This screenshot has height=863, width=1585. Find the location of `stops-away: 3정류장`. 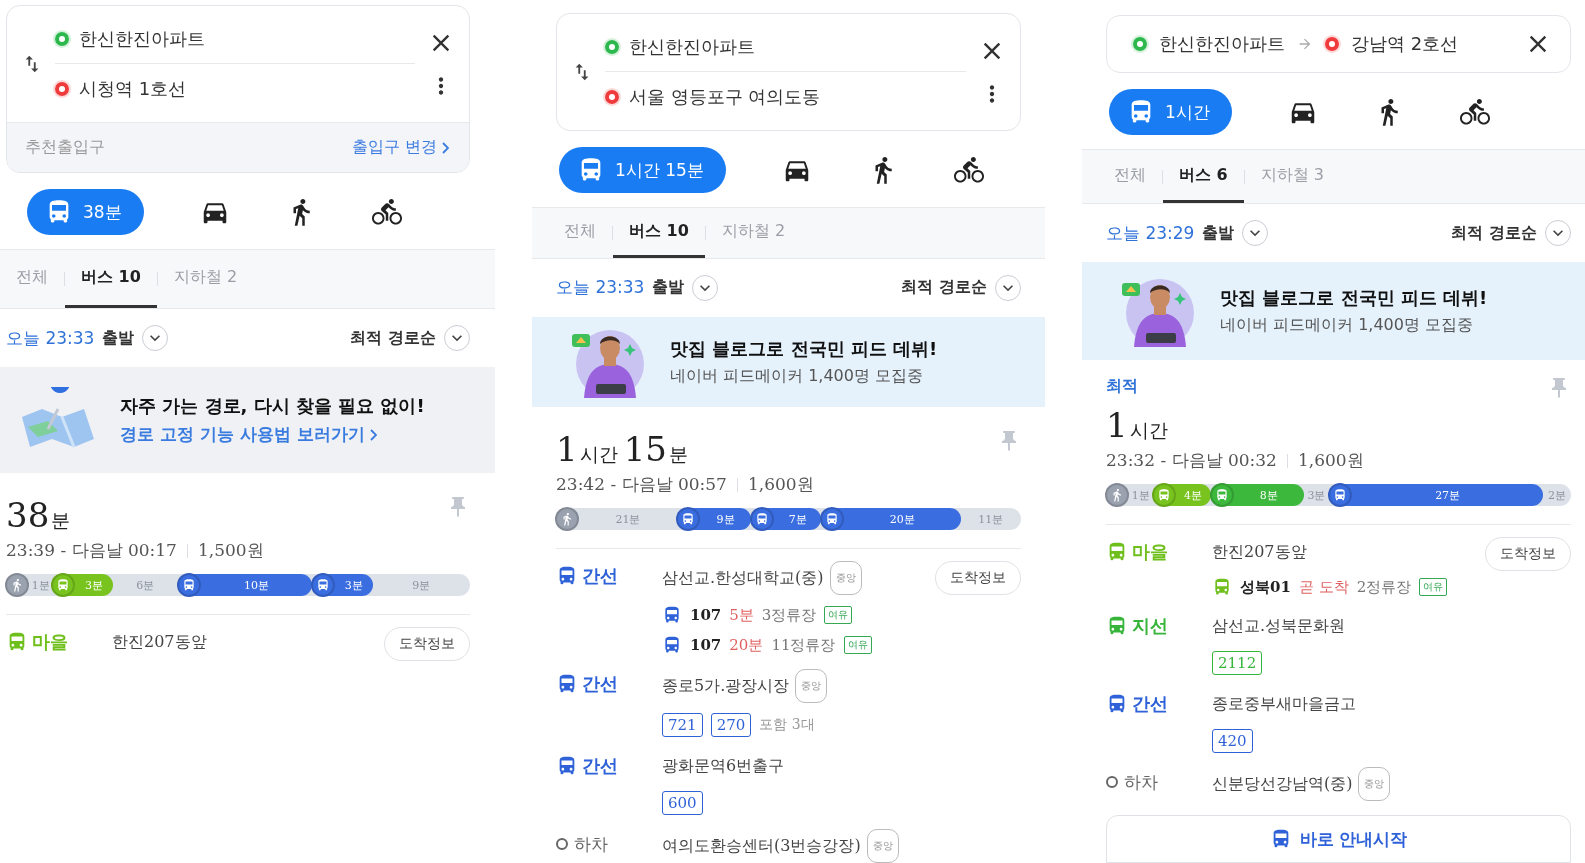

stops-away: 3정류장 is located at coordinates (789, 615).